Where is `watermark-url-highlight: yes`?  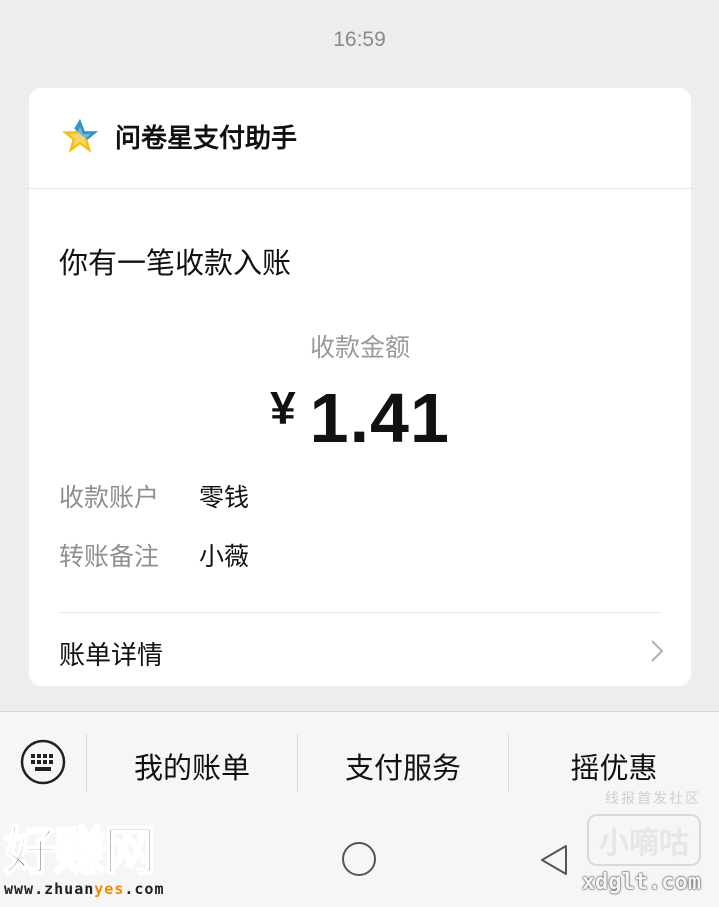 watermark-url-highlight: yes is located at coordinates (109, 889).